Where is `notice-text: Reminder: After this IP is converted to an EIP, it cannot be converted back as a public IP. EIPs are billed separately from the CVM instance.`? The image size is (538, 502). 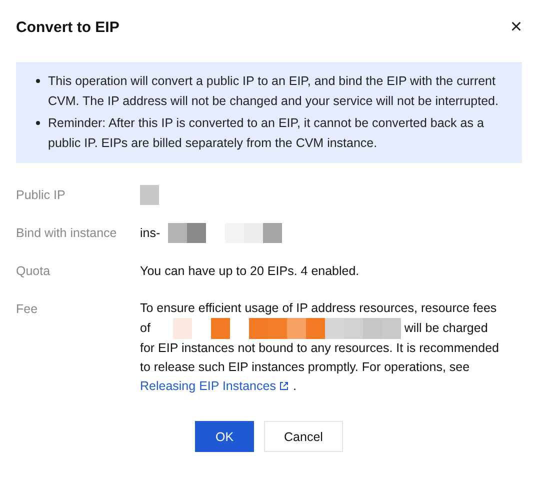 notice-text: Reminder: After this IP is converted to an EIP, it cannot be converted back as a public IP. EIPs are billed separately from the CVM instance. is located at coordinates (266, 133).